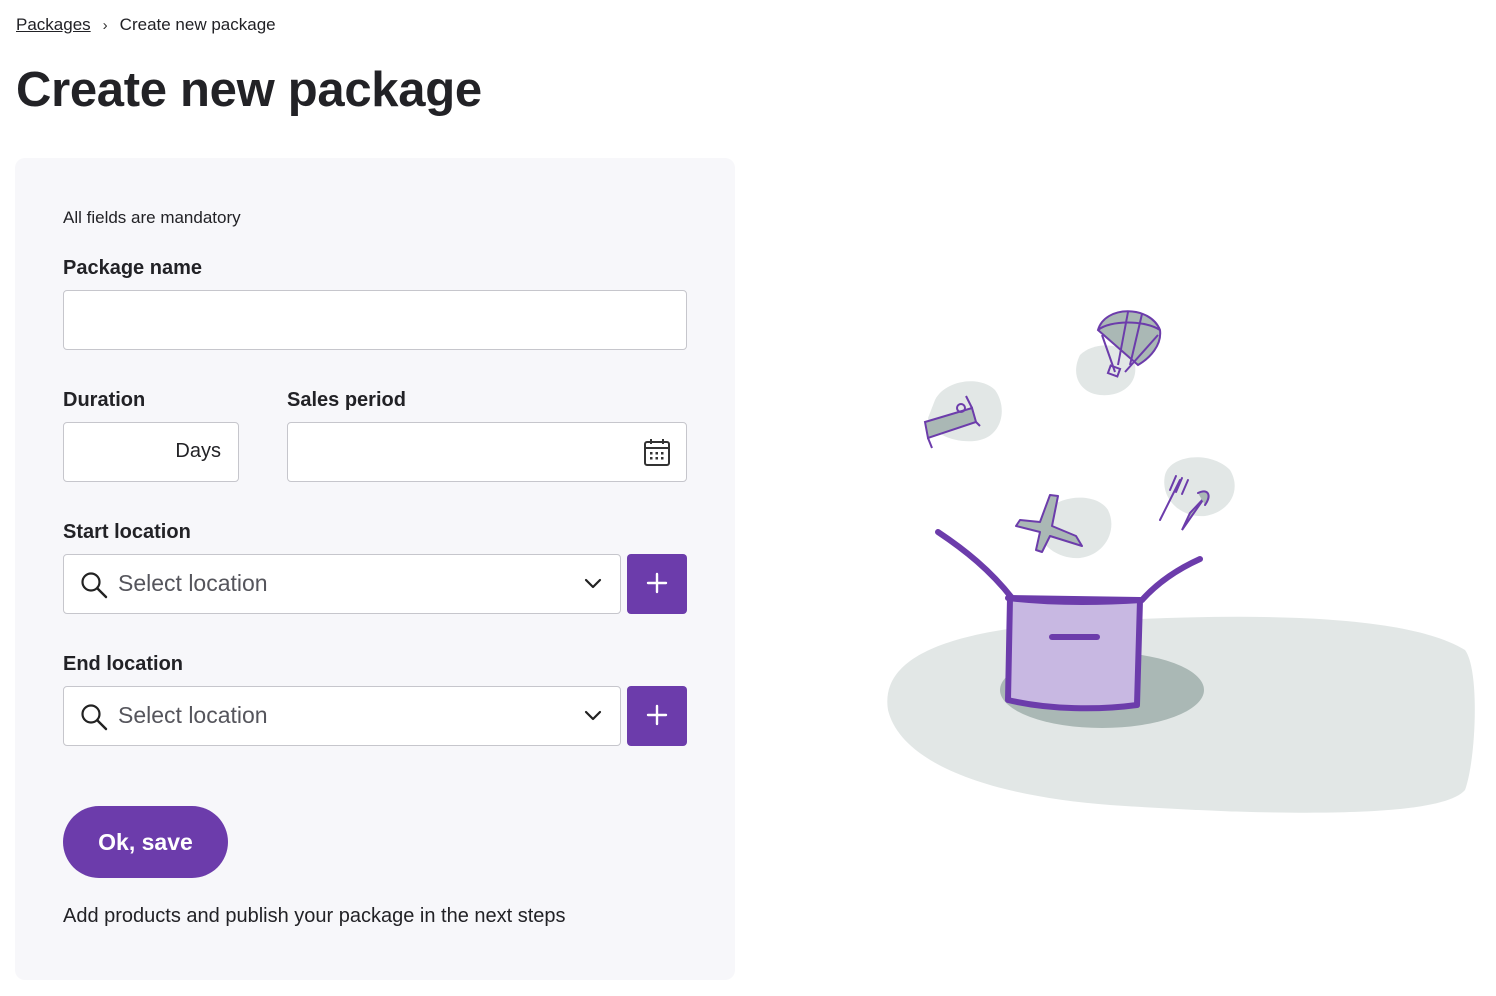 The width and height of the screenshot is (1496, 996). I want to click on duration-input: Days, so click(151, 452).